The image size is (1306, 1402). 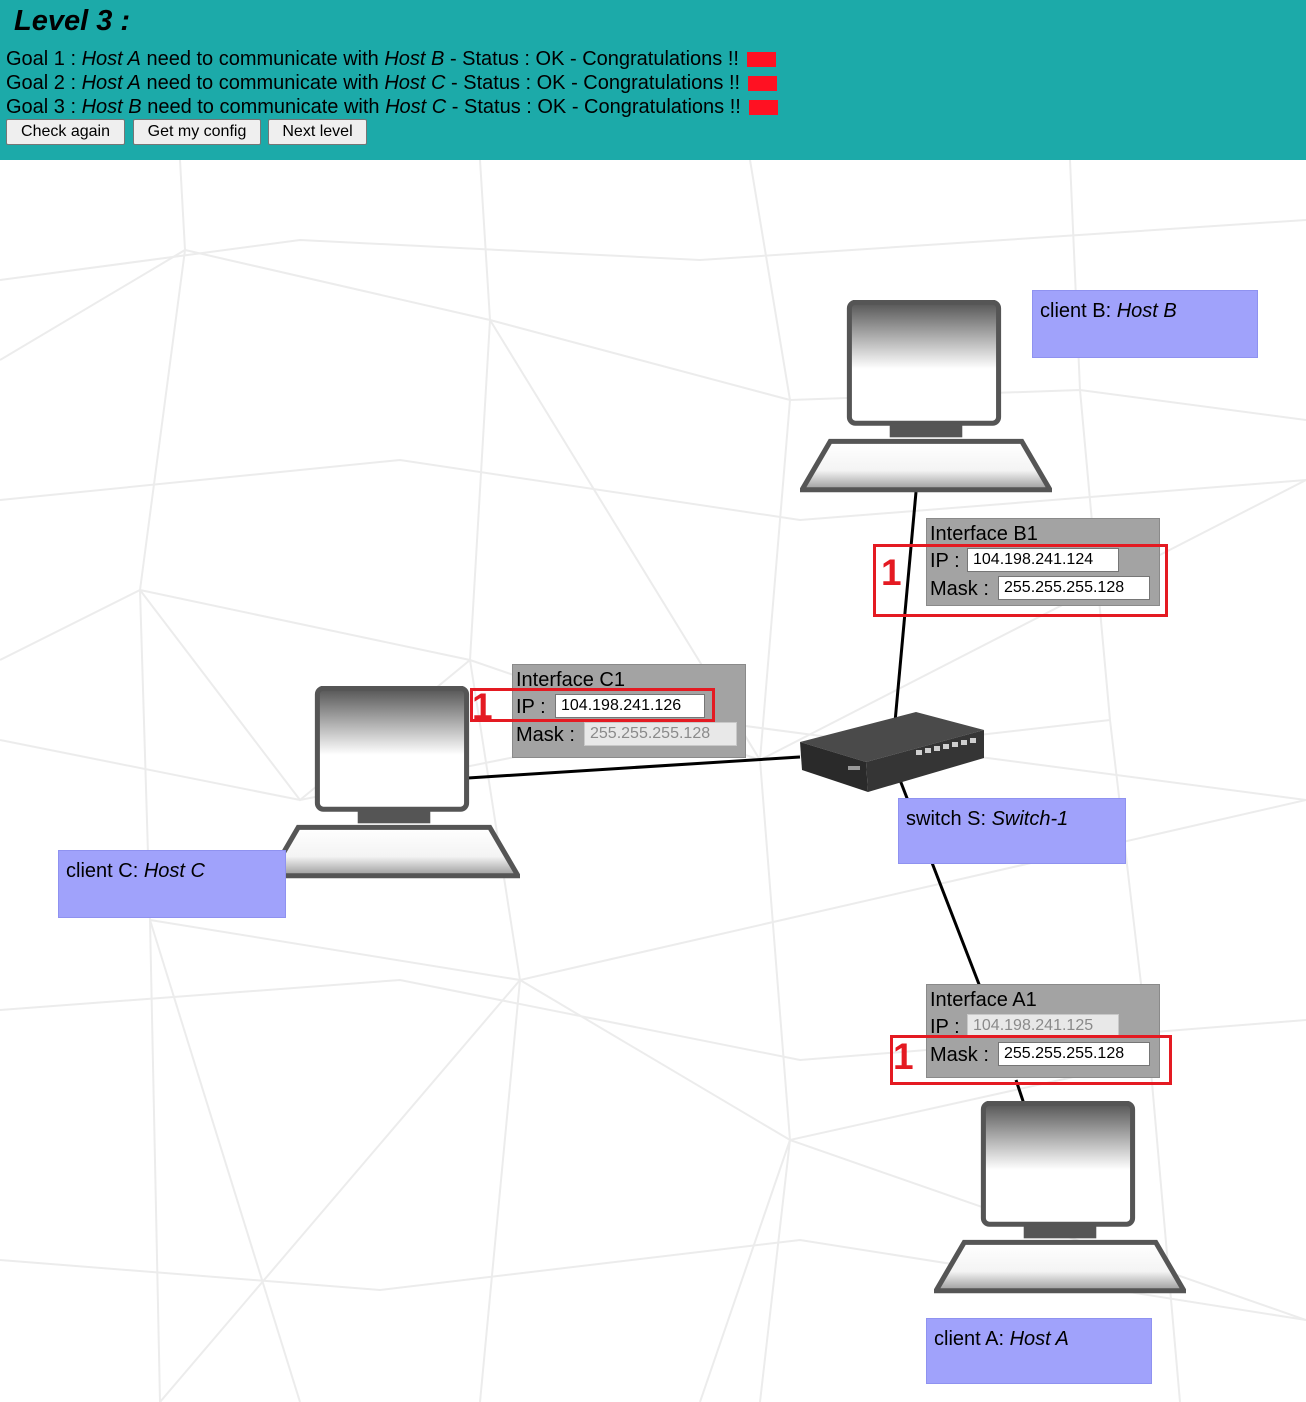 What do you see at coordinates (317, 132) in the screenshot?
I see `next-level-button: Next level` at bounding box center [317, 132].